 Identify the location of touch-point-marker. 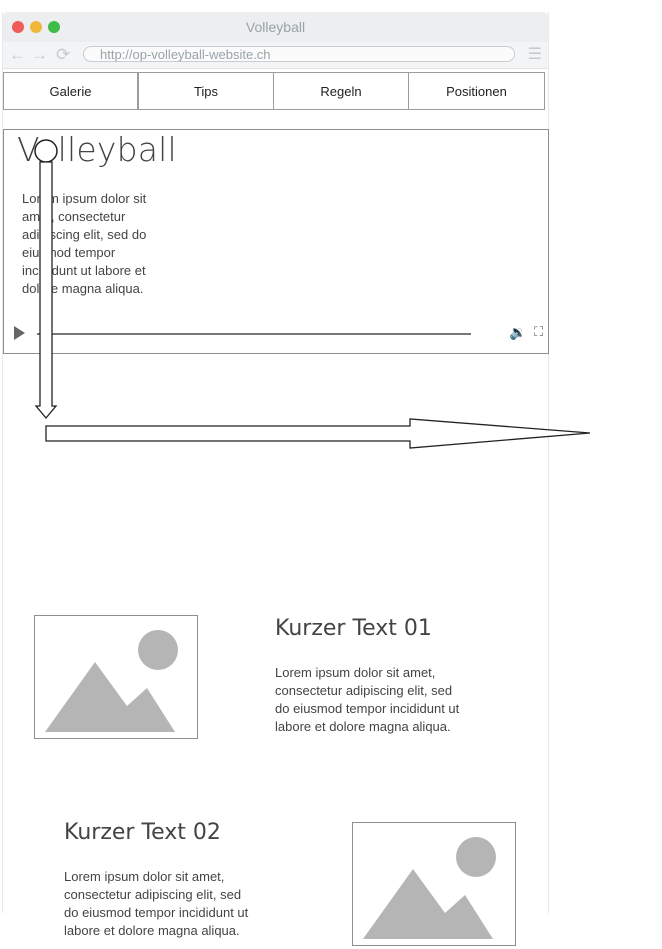
(46, 151).